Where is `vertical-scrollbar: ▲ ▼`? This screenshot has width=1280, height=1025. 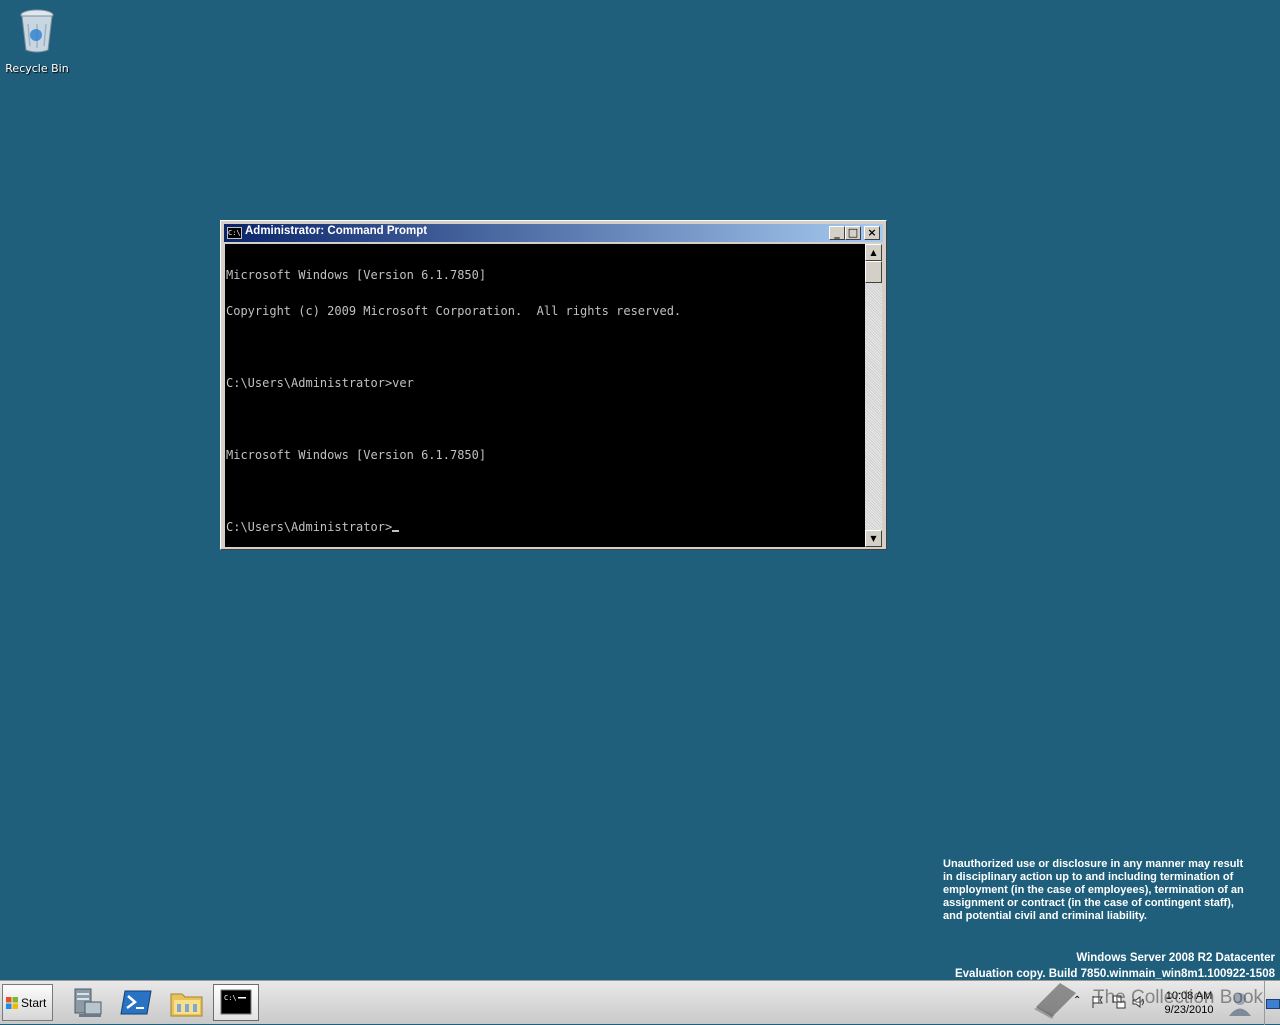
vertical-scrollbar: ▲ ▼ is located at coordinates (873, 395).